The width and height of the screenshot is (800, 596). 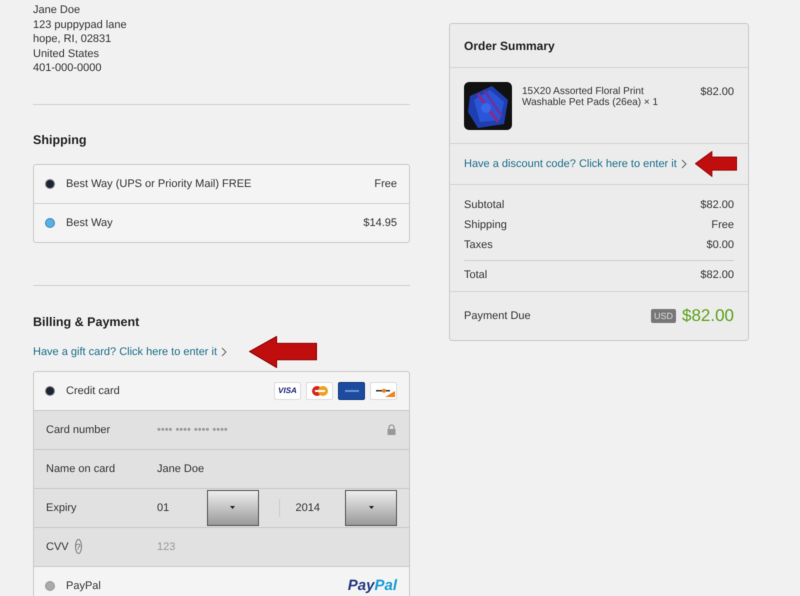 I want to click on input-field: 123, so click(x=283, y=547).